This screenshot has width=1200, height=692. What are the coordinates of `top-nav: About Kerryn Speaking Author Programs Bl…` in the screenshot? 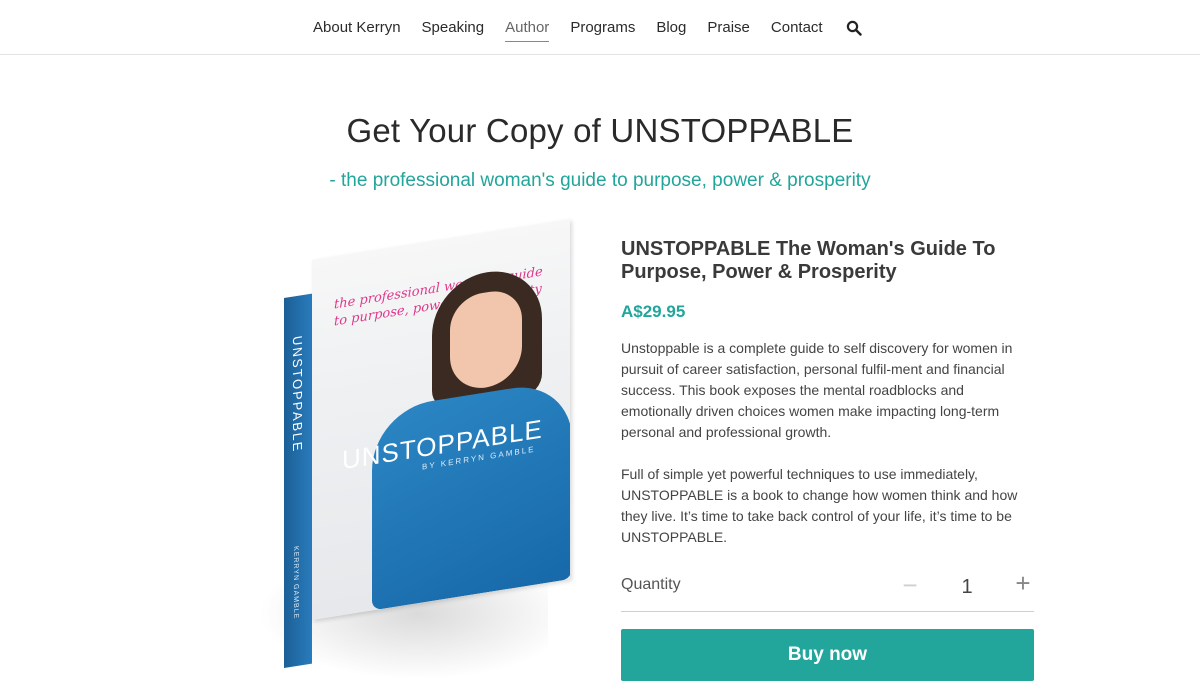 It's located at (600, 27).